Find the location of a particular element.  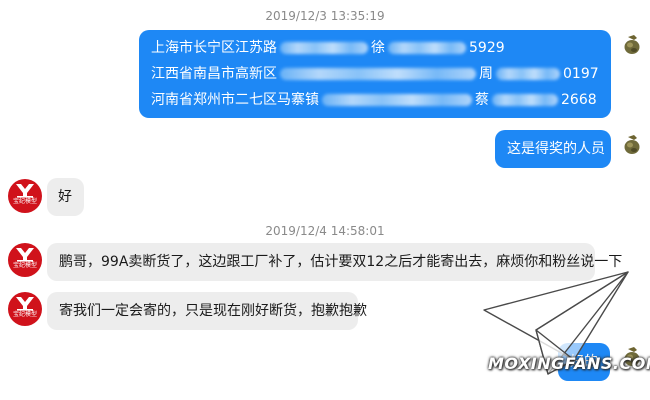

recipient-name: 蔡 is located at coordinates (482, 100).